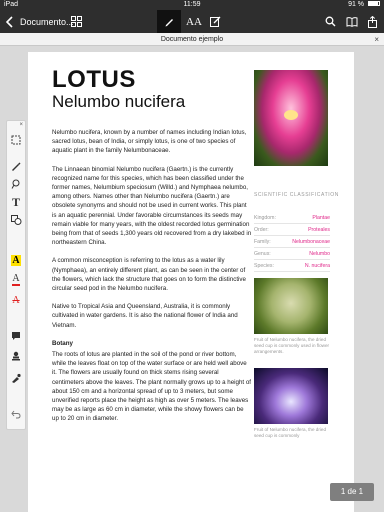 This screenshot has height=512, width=384. What do you see at coordinates (321, 217) in the screenshot?
I see `classification-value: Plantae` at bounding box center [321, 217].